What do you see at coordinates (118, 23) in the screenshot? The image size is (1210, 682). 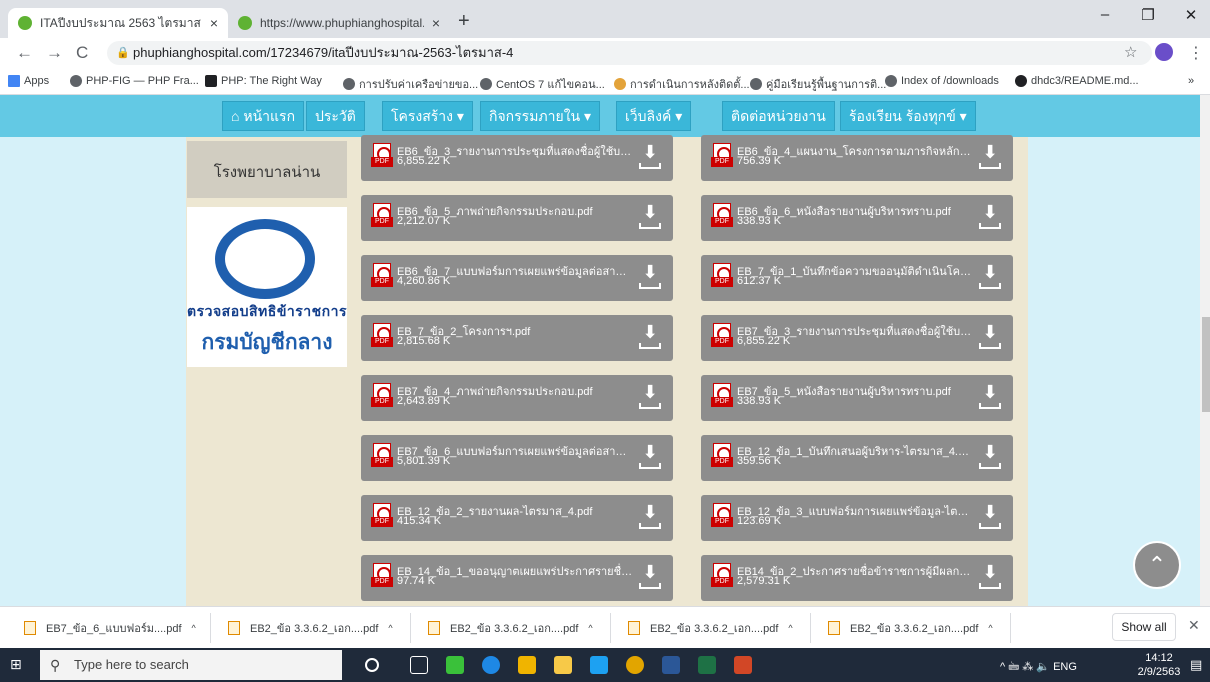 I see `tab-ita: ITAปีงบประมาณ 2563 ไตรมาส 4 ×` at bounding box center [118, 23].